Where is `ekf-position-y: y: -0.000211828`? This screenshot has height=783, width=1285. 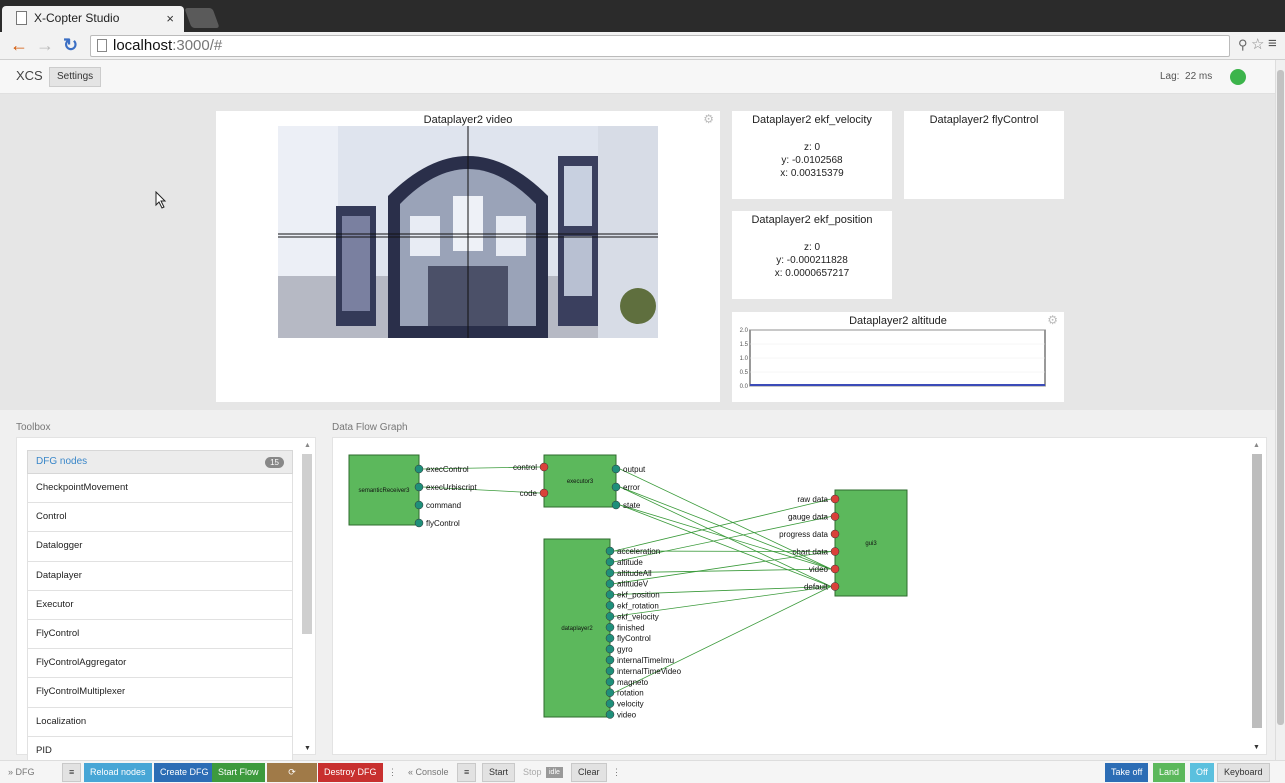 ekf-position-y: y: -0.000211828 is located at coordinates (812, 260).